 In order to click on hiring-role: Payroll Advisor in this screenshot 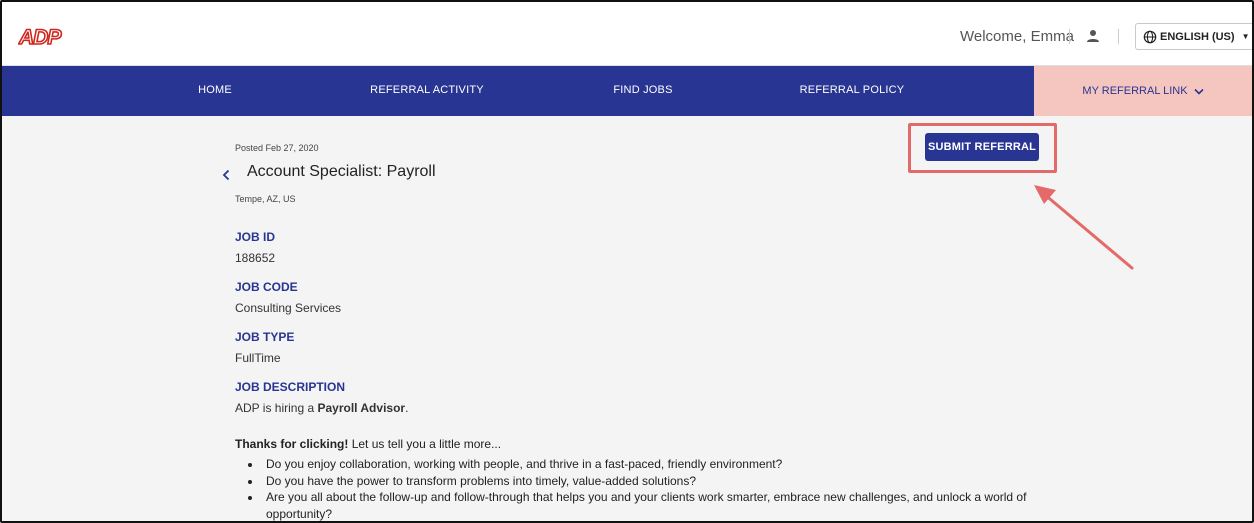, I will do `click(361, 408)`.